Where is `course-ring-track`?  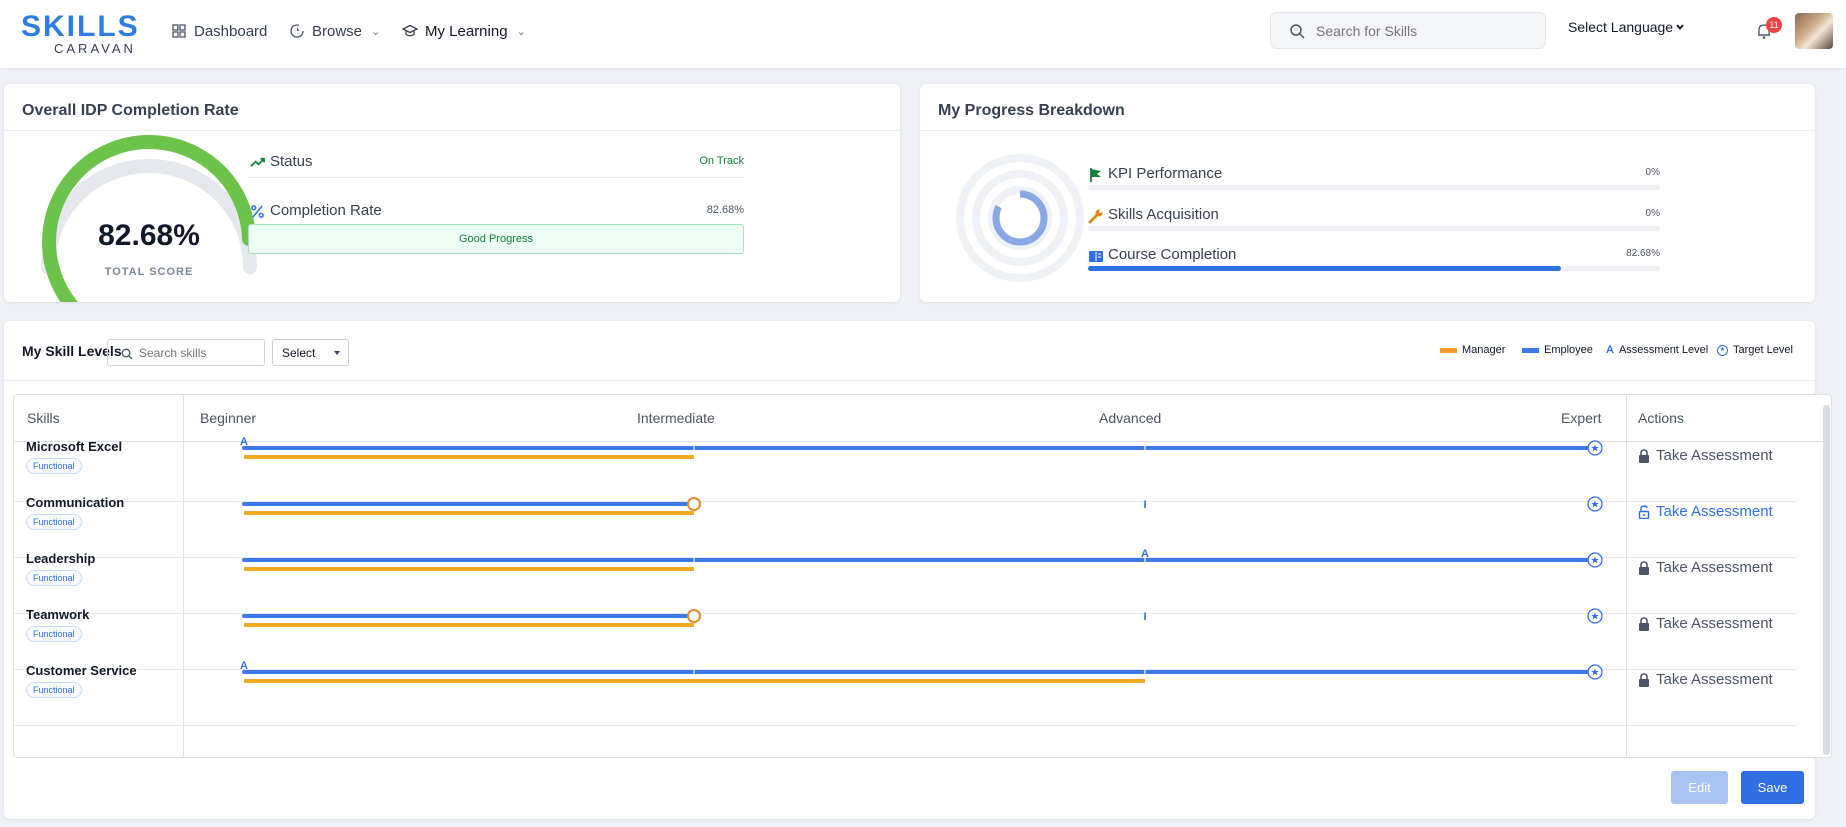 course-ring-track is located at coordinates (1020, 218).